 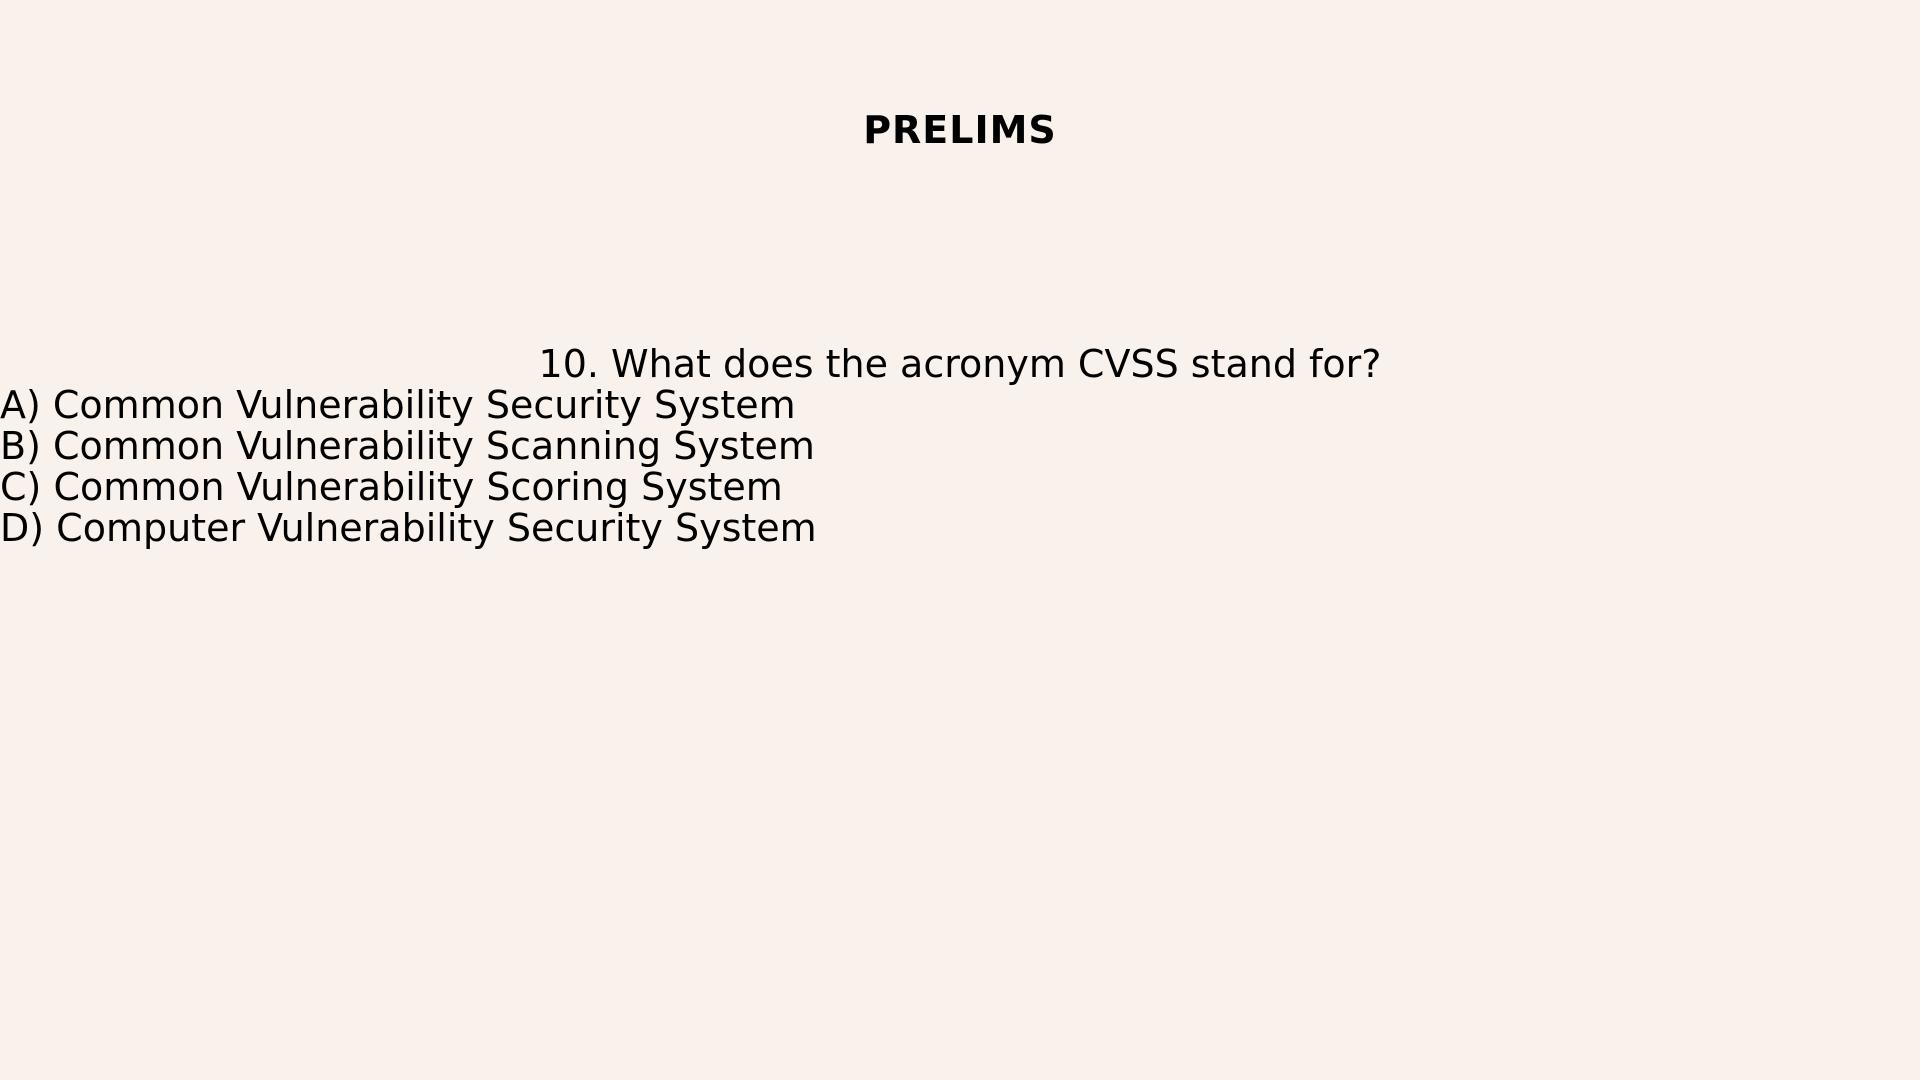 I want to click on slide-title: PRELIMS, so click(x=960, y=130).